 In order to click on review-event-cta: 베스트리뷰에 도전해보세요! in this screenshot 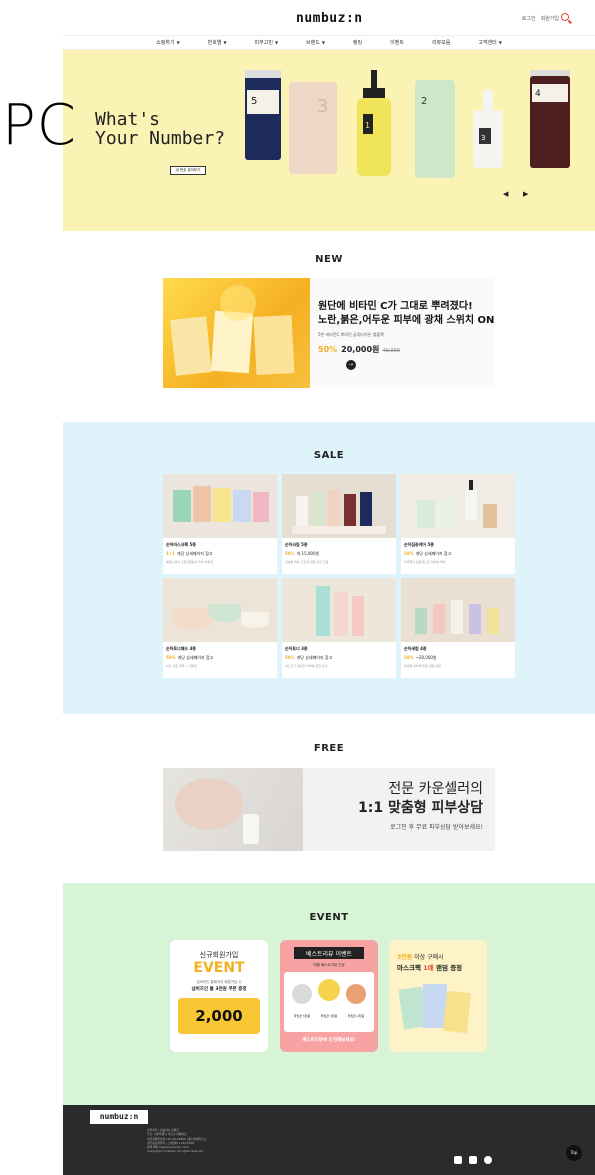, I will do `click(329, 1040)`.